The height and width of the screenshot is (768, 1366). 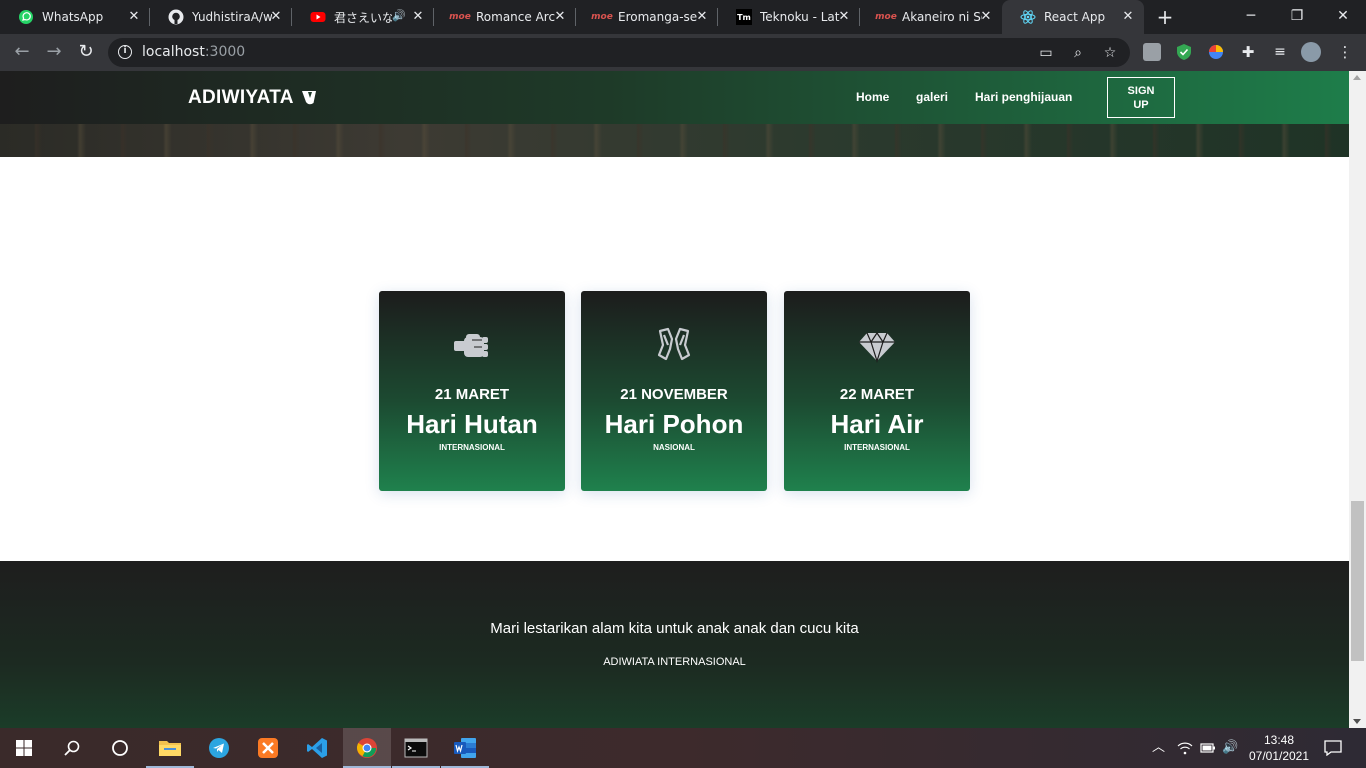 What do you see at coordinates (872, 97) in the screenshot?
I see `nav-home: Home` at bounding box center [872, 97].